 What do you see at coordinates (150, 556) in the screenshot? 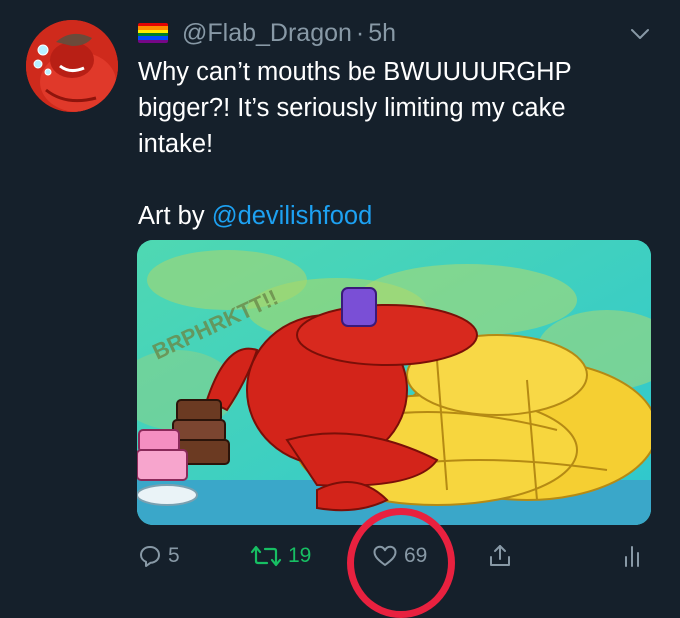
I see `reply-icon` at bounding box center [150, 556].